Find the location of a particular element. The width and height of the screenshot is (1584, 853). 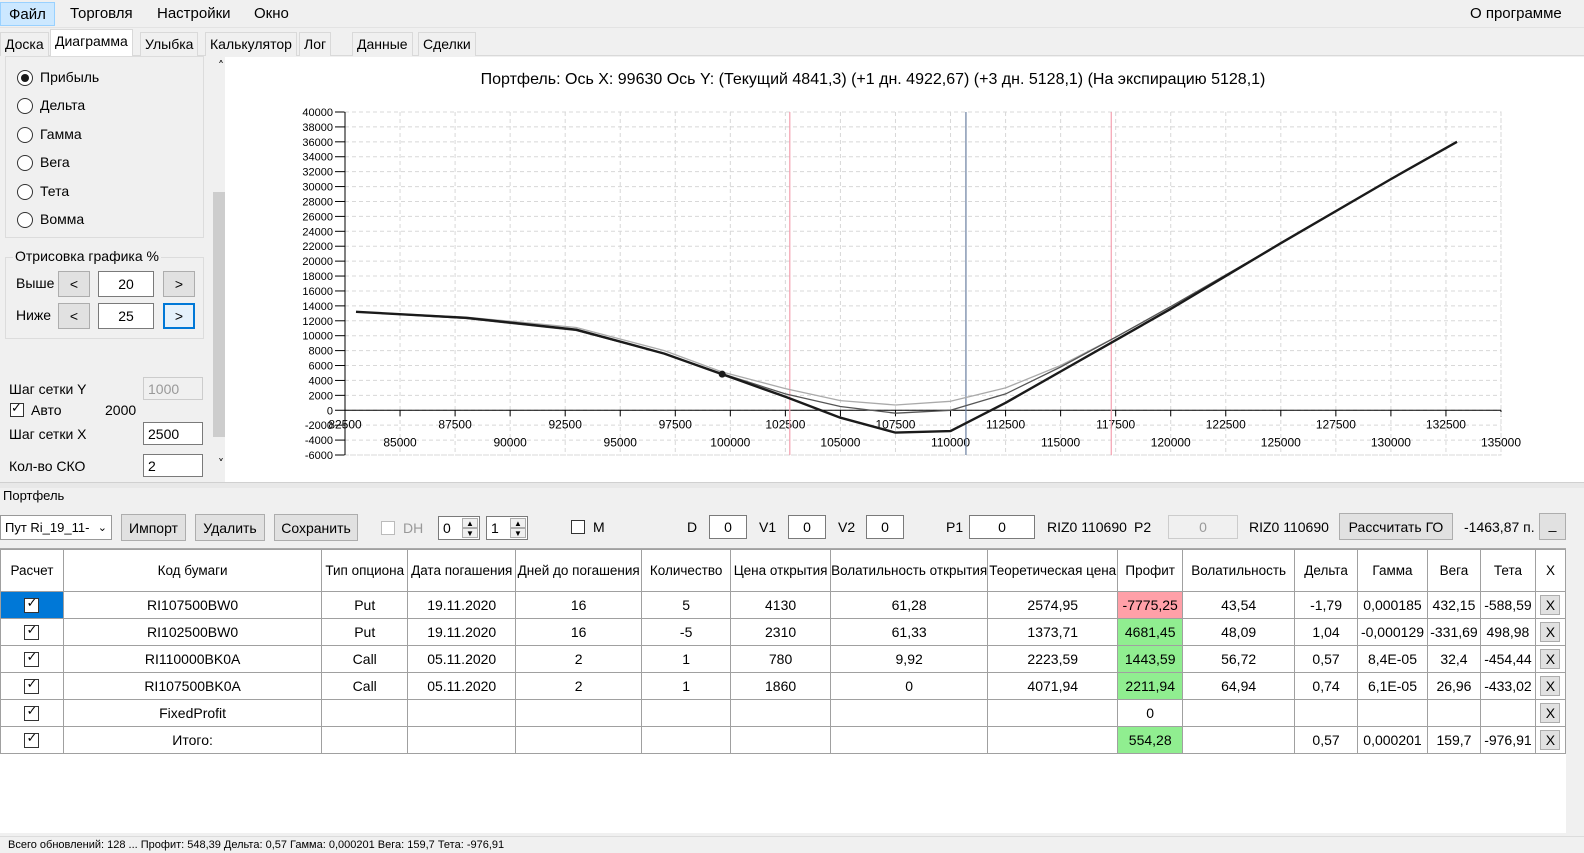

tab-deals: Сделки is located at coordinates (447, 44).